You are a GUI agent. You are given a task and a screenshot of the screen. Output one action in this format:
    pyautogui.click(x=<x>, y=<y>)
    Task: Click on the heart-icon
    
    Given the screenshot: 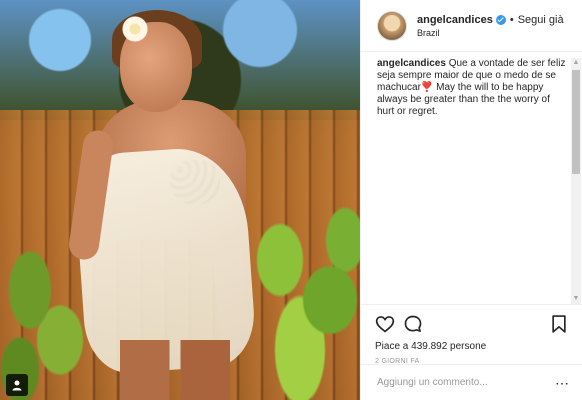 What is the action you would take?
    pyautogui.click(x=385, y=324)
    